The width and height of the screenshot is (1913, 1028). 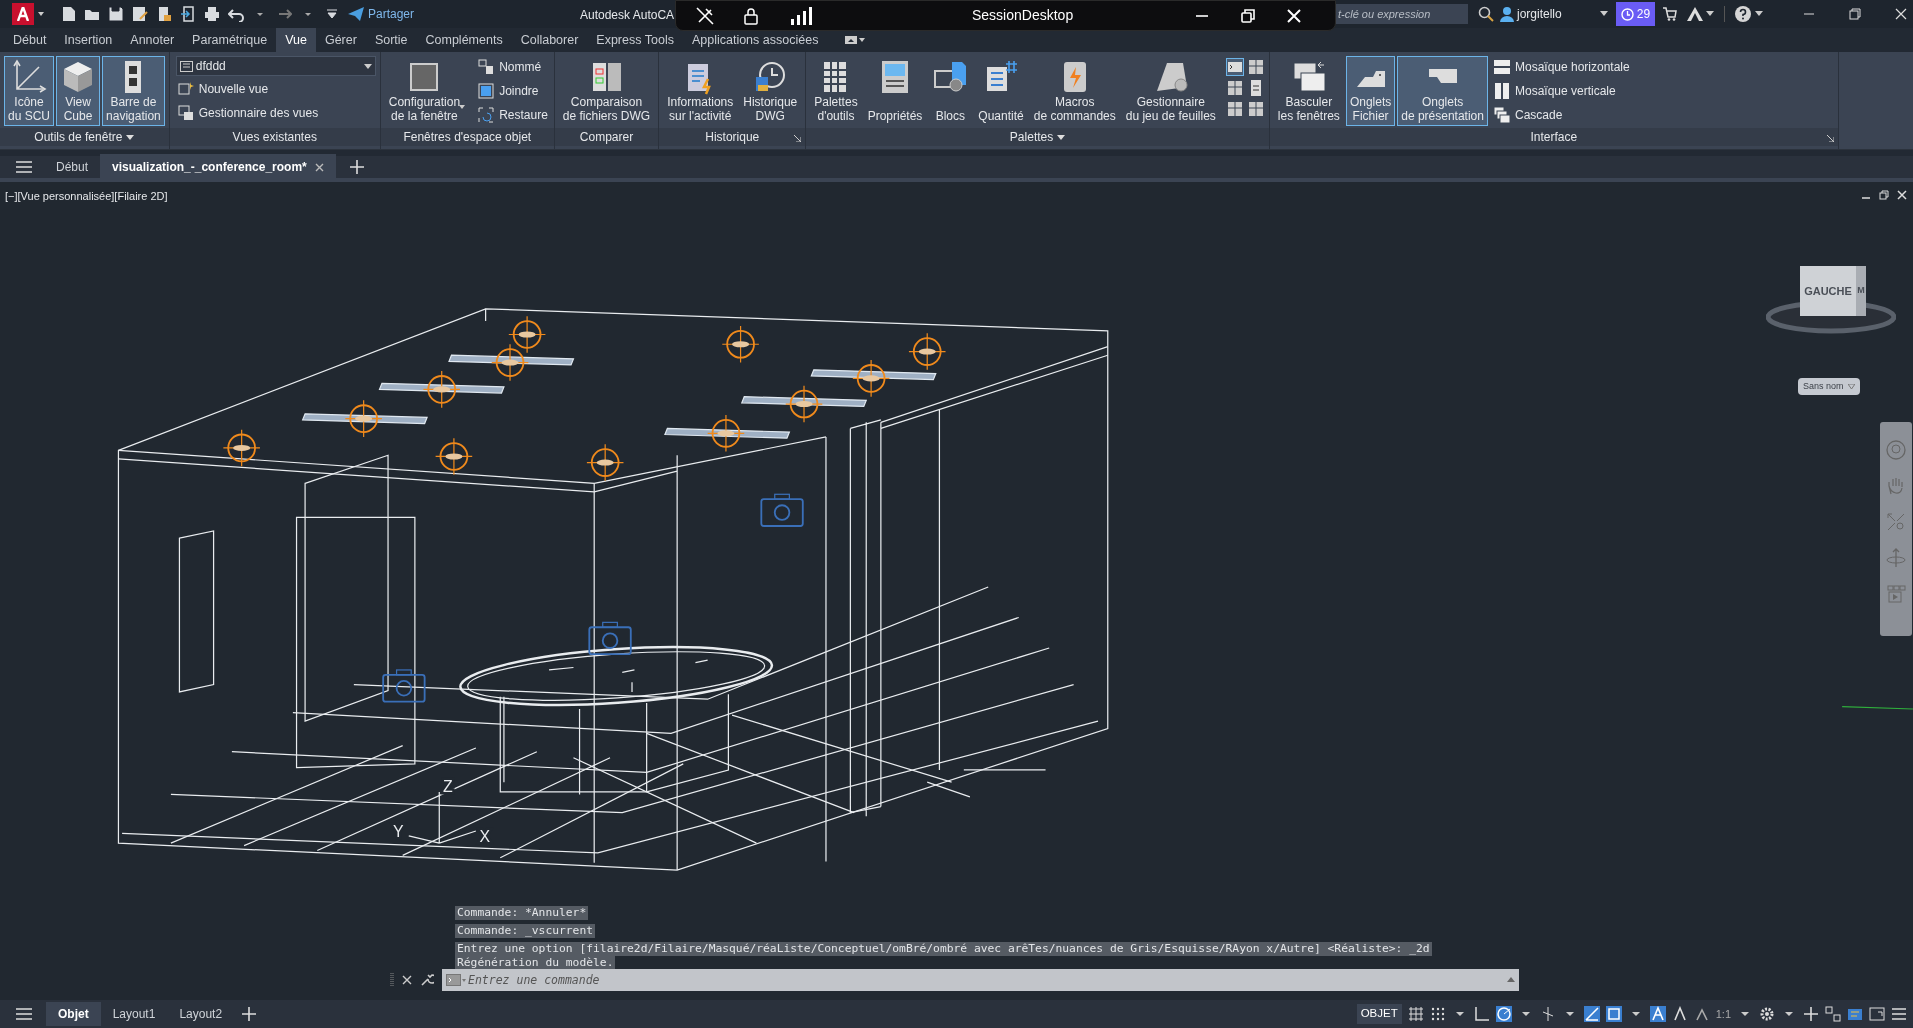 I want to click on ribbon-button: Gestionnaire du jeu de feuilles, so click(x=1170, y=91).